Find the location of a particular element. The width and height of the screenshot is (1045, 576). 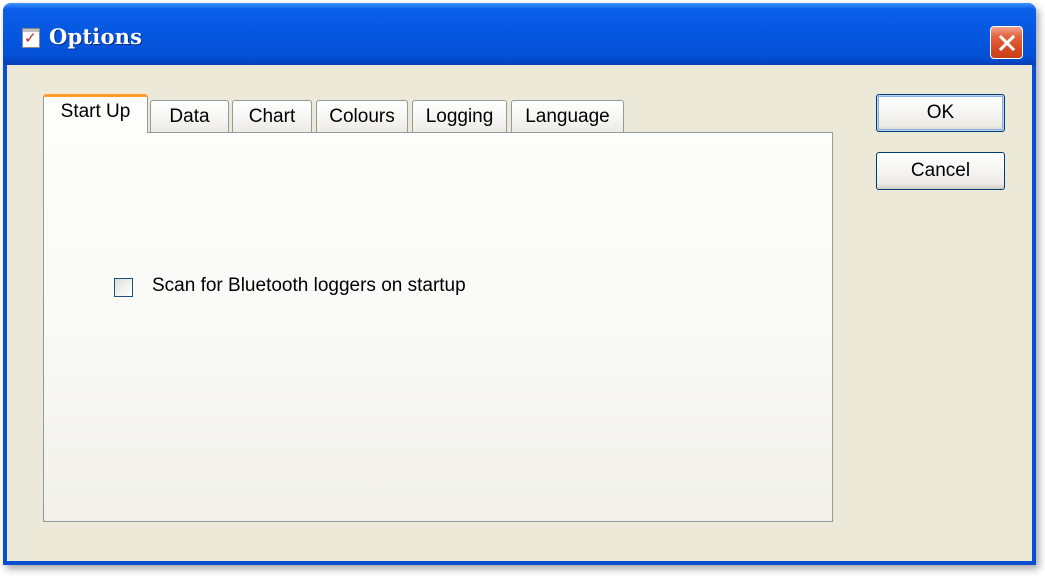

title-bar: ✓ Options is located at coordinates (519, 34).